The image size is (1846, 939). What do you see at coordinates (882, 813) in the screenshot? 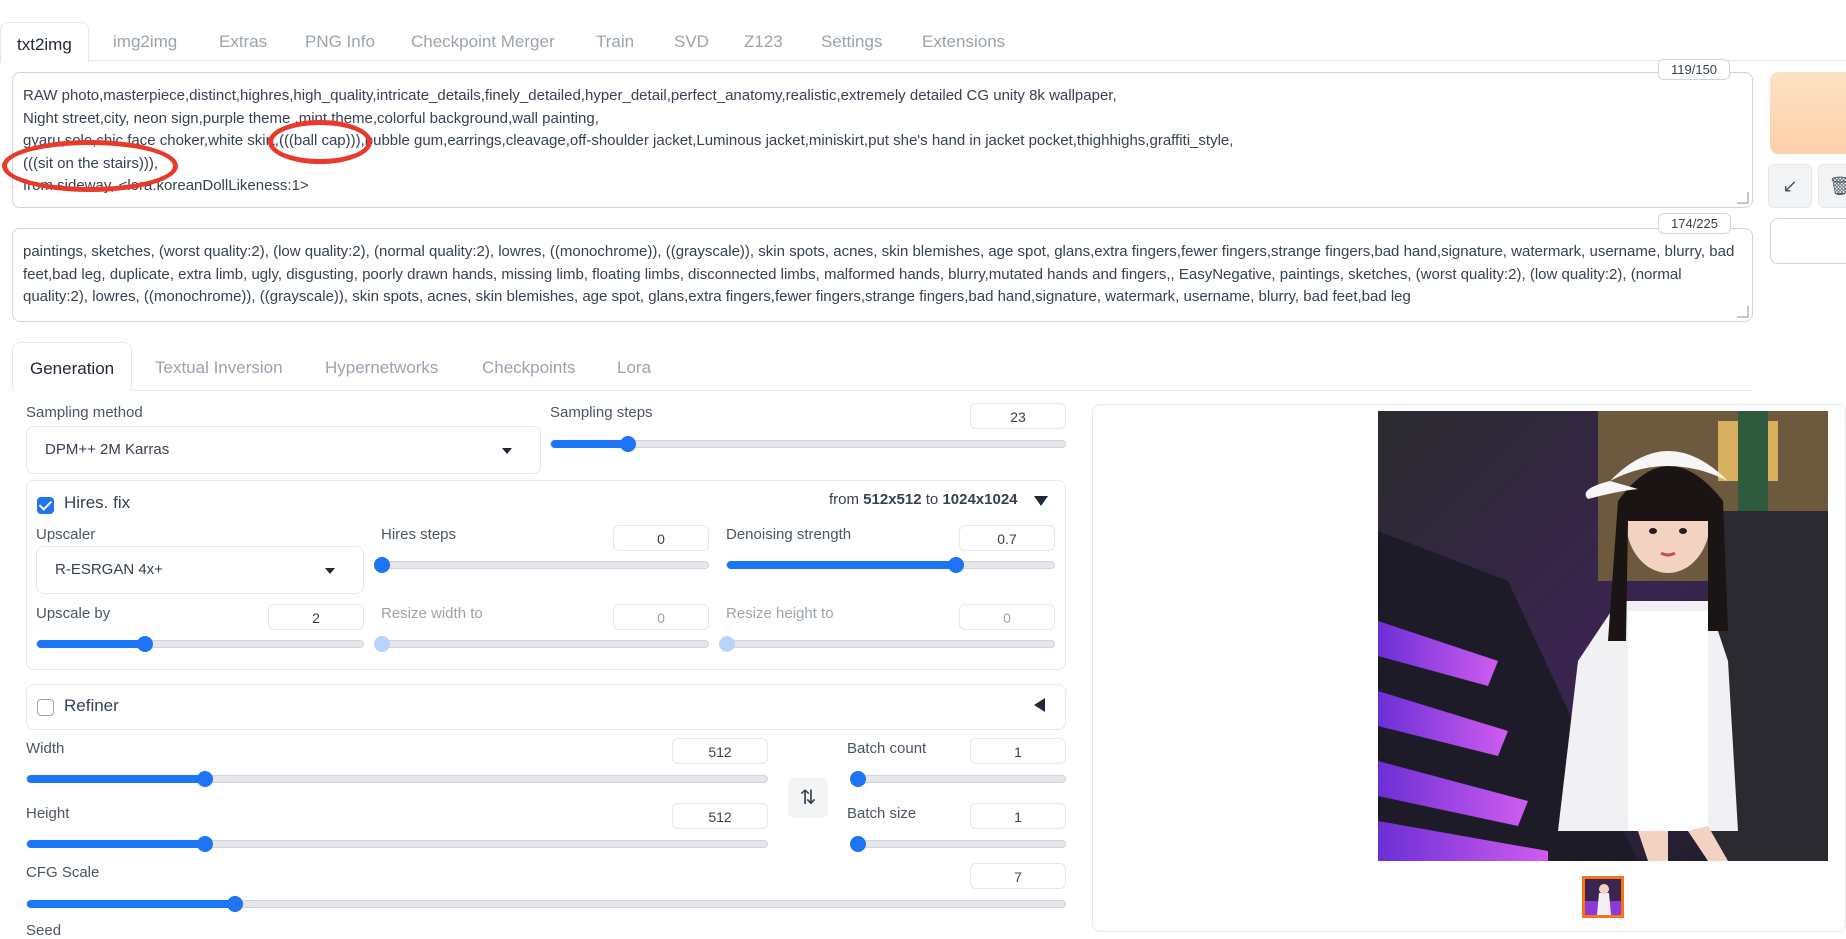
I see `batch-size-label: Batch size` at bounding box center [882, 813].